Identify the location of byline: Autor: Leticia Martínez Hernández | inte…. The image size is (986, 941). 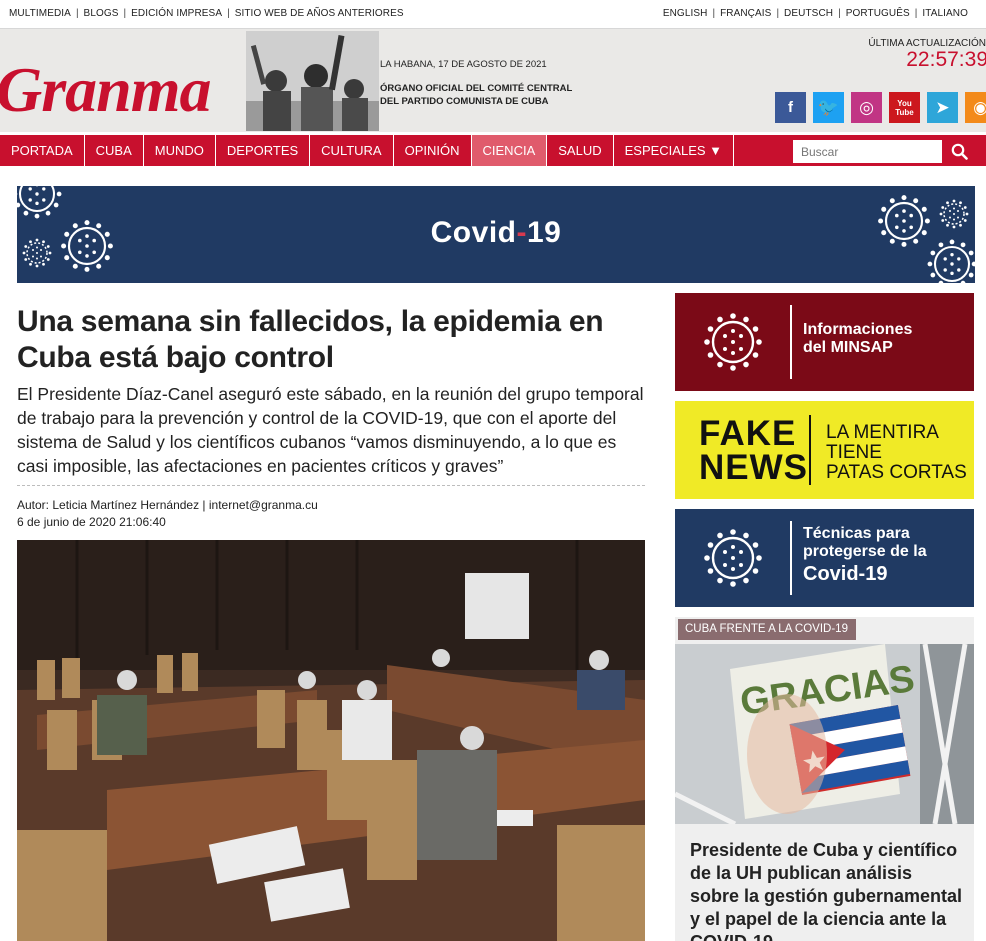
(167, 514).